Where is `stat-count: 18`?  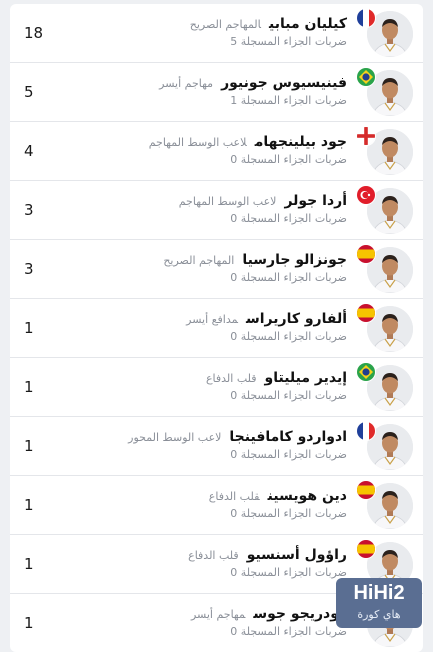
stat-count: 18 is located at coordinates (34, 33).